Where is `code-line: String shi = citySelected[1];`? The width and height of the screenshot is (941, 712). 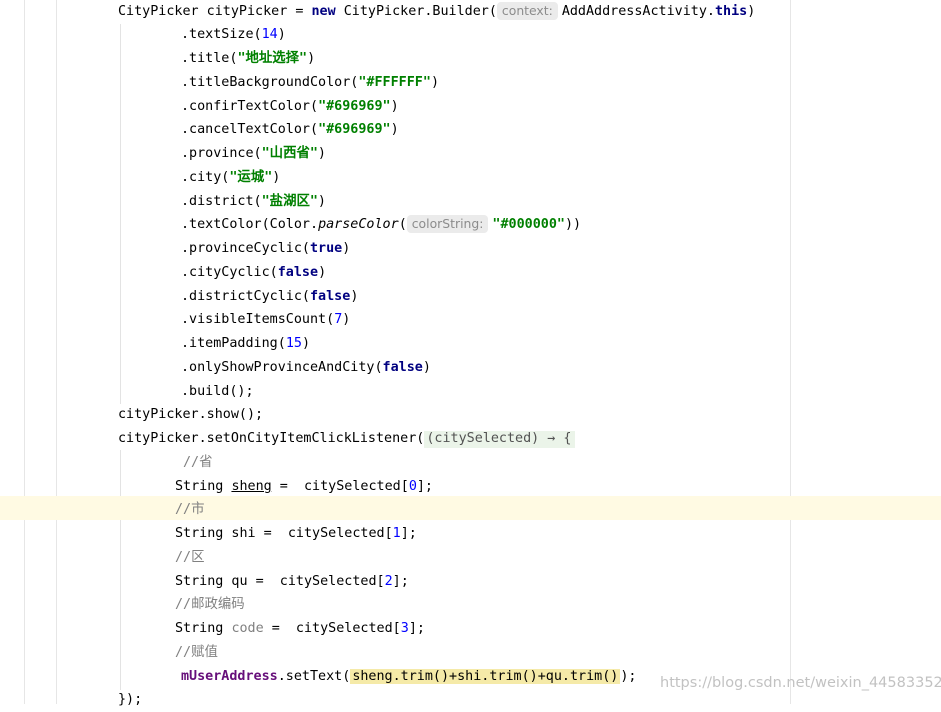 code-line: String shi = citySelected[1]; is located at coordinates (296, 534).